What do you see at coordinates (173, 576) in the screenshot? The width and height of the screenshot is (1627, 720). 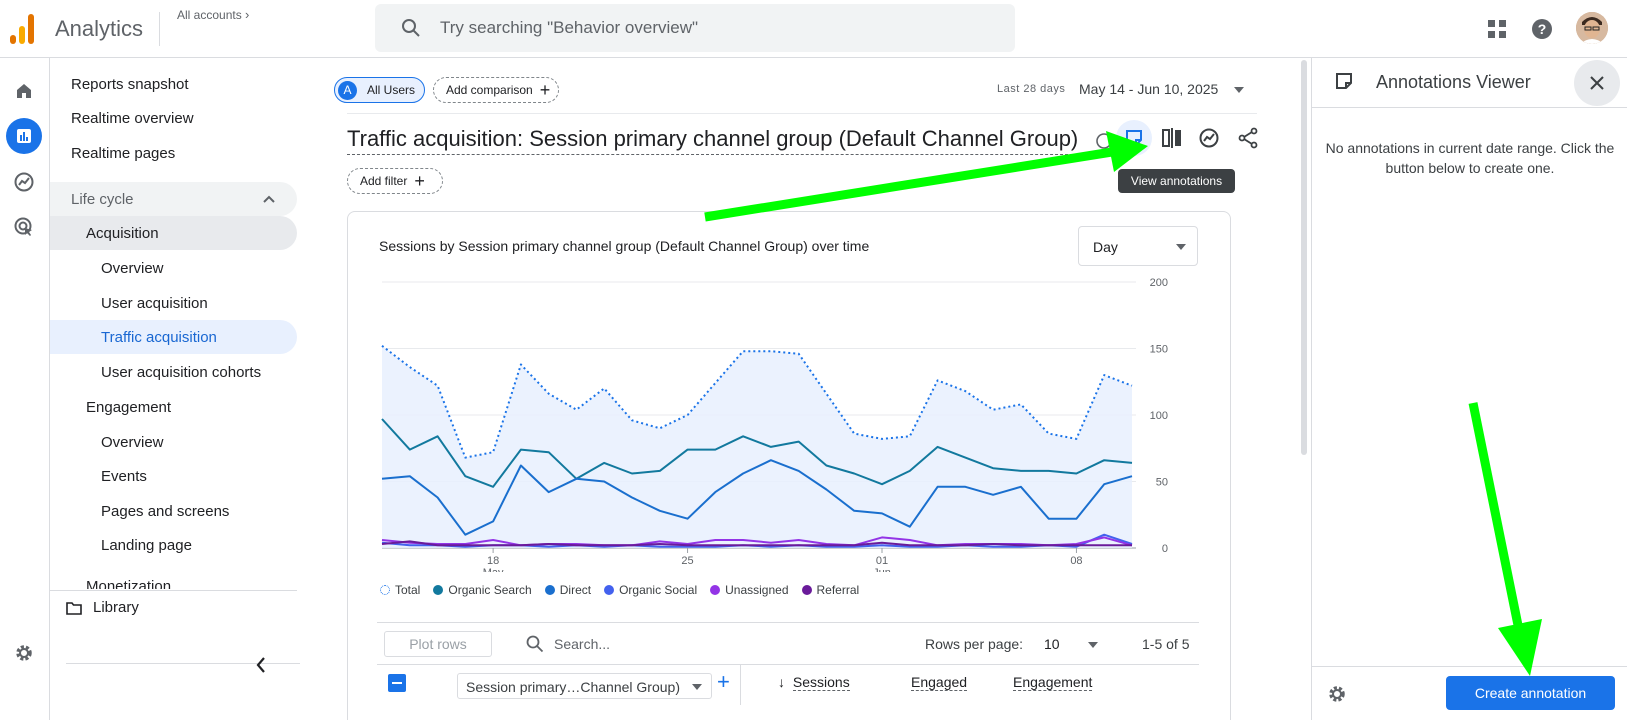 I see `nav-group-monetization: Monetization` at bounding box center [173, 576].